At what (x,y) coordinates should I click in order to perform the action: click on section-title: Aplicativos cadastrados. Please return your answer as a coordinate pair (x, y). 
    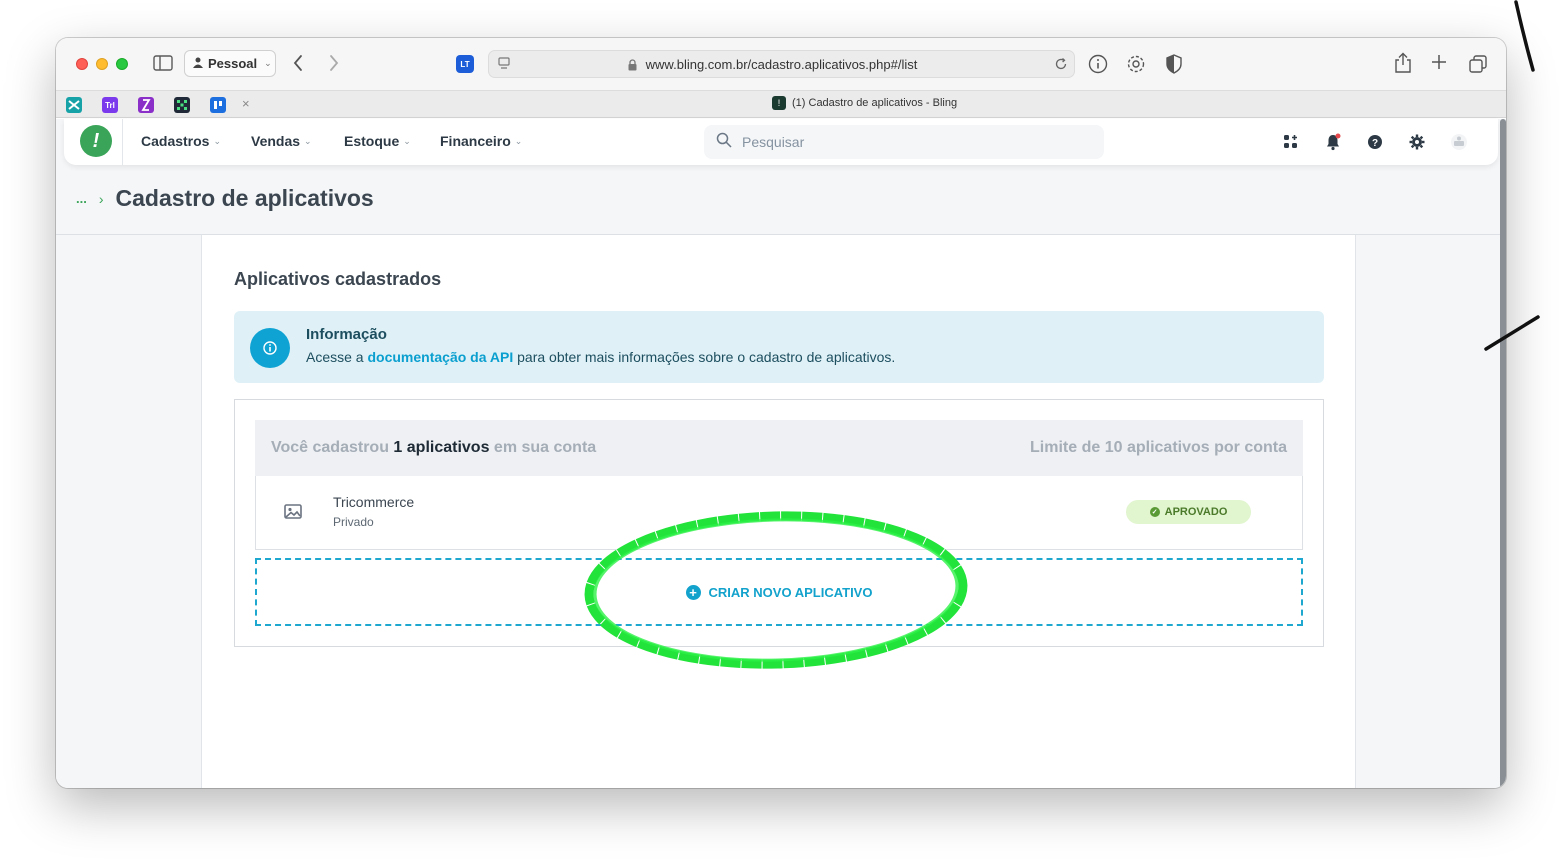
    Looking at the image, I should click on (338, 279).